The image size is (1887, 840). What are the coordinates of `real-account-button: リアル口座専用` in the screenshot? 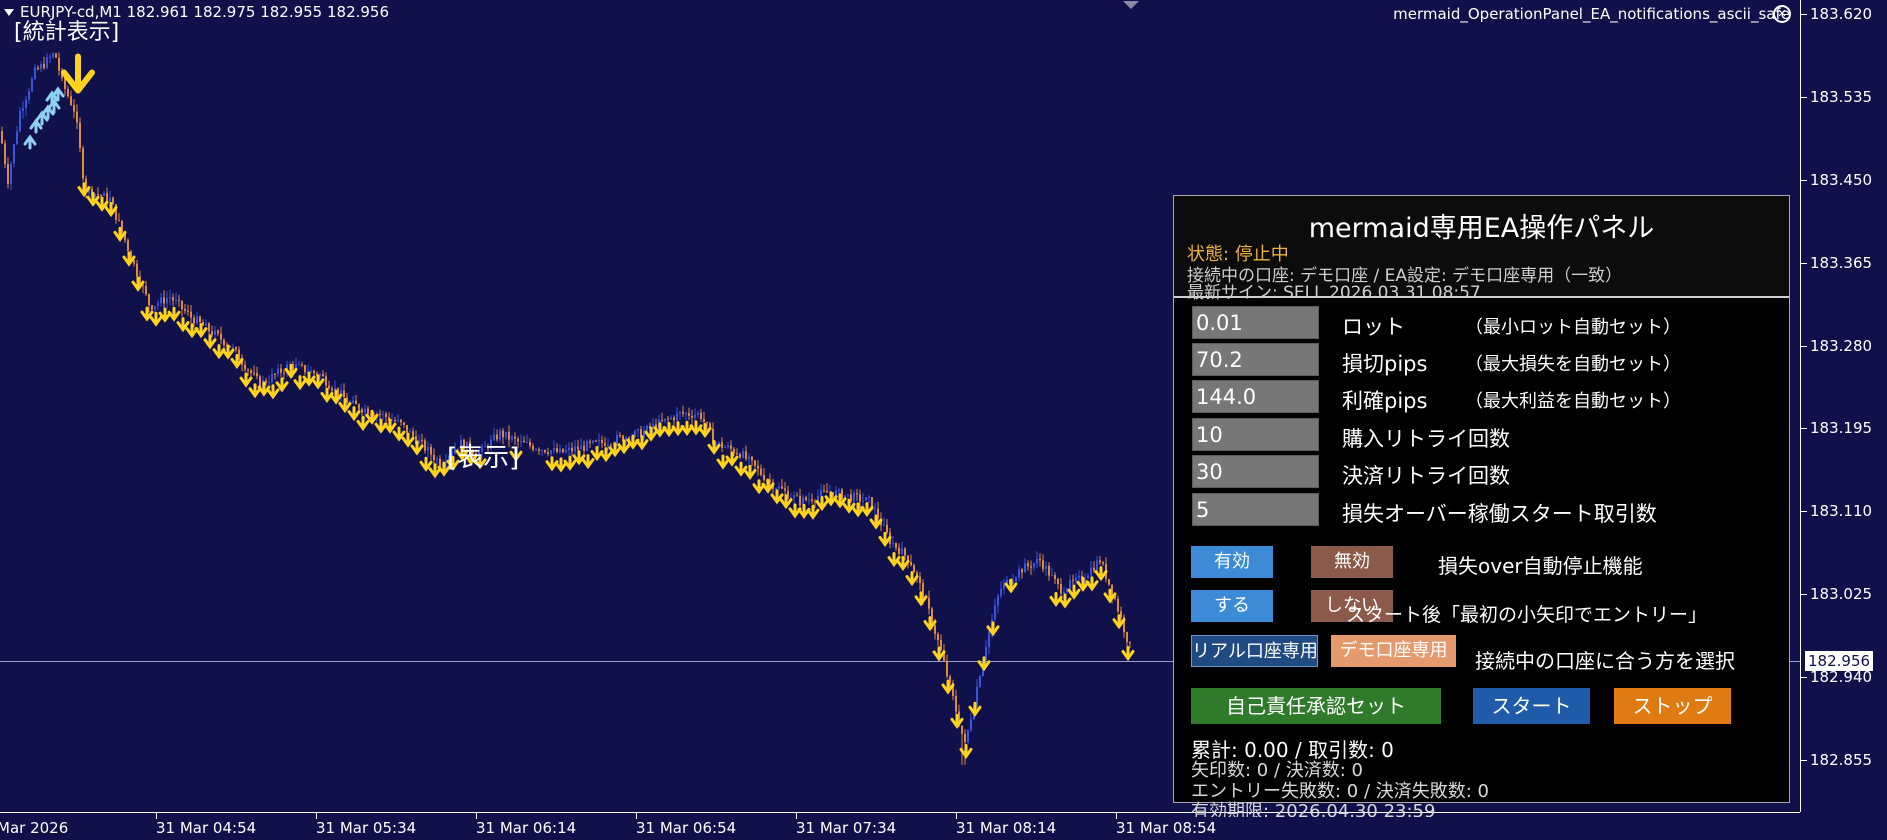 It's located at (1254, 651).